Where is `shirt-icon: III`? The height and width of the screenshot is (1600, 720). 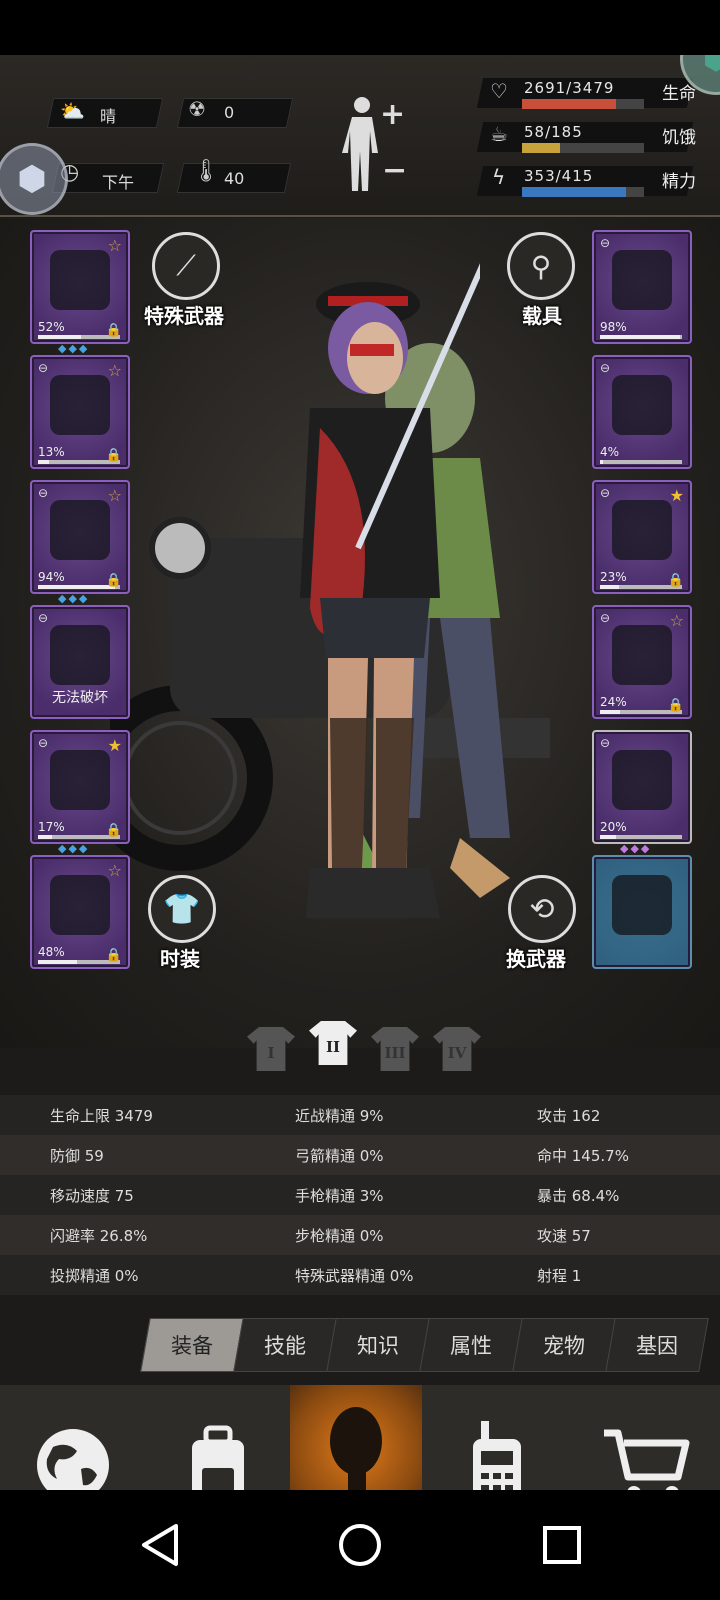
shirt-icon: III is located at coordinates (395, 1049).